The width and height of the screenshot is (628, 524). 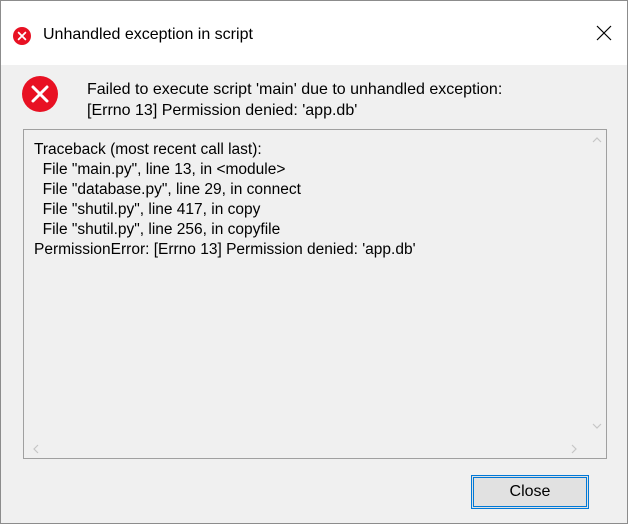 I want to click on vertical-scrollbar, so click(x=597, y=285).